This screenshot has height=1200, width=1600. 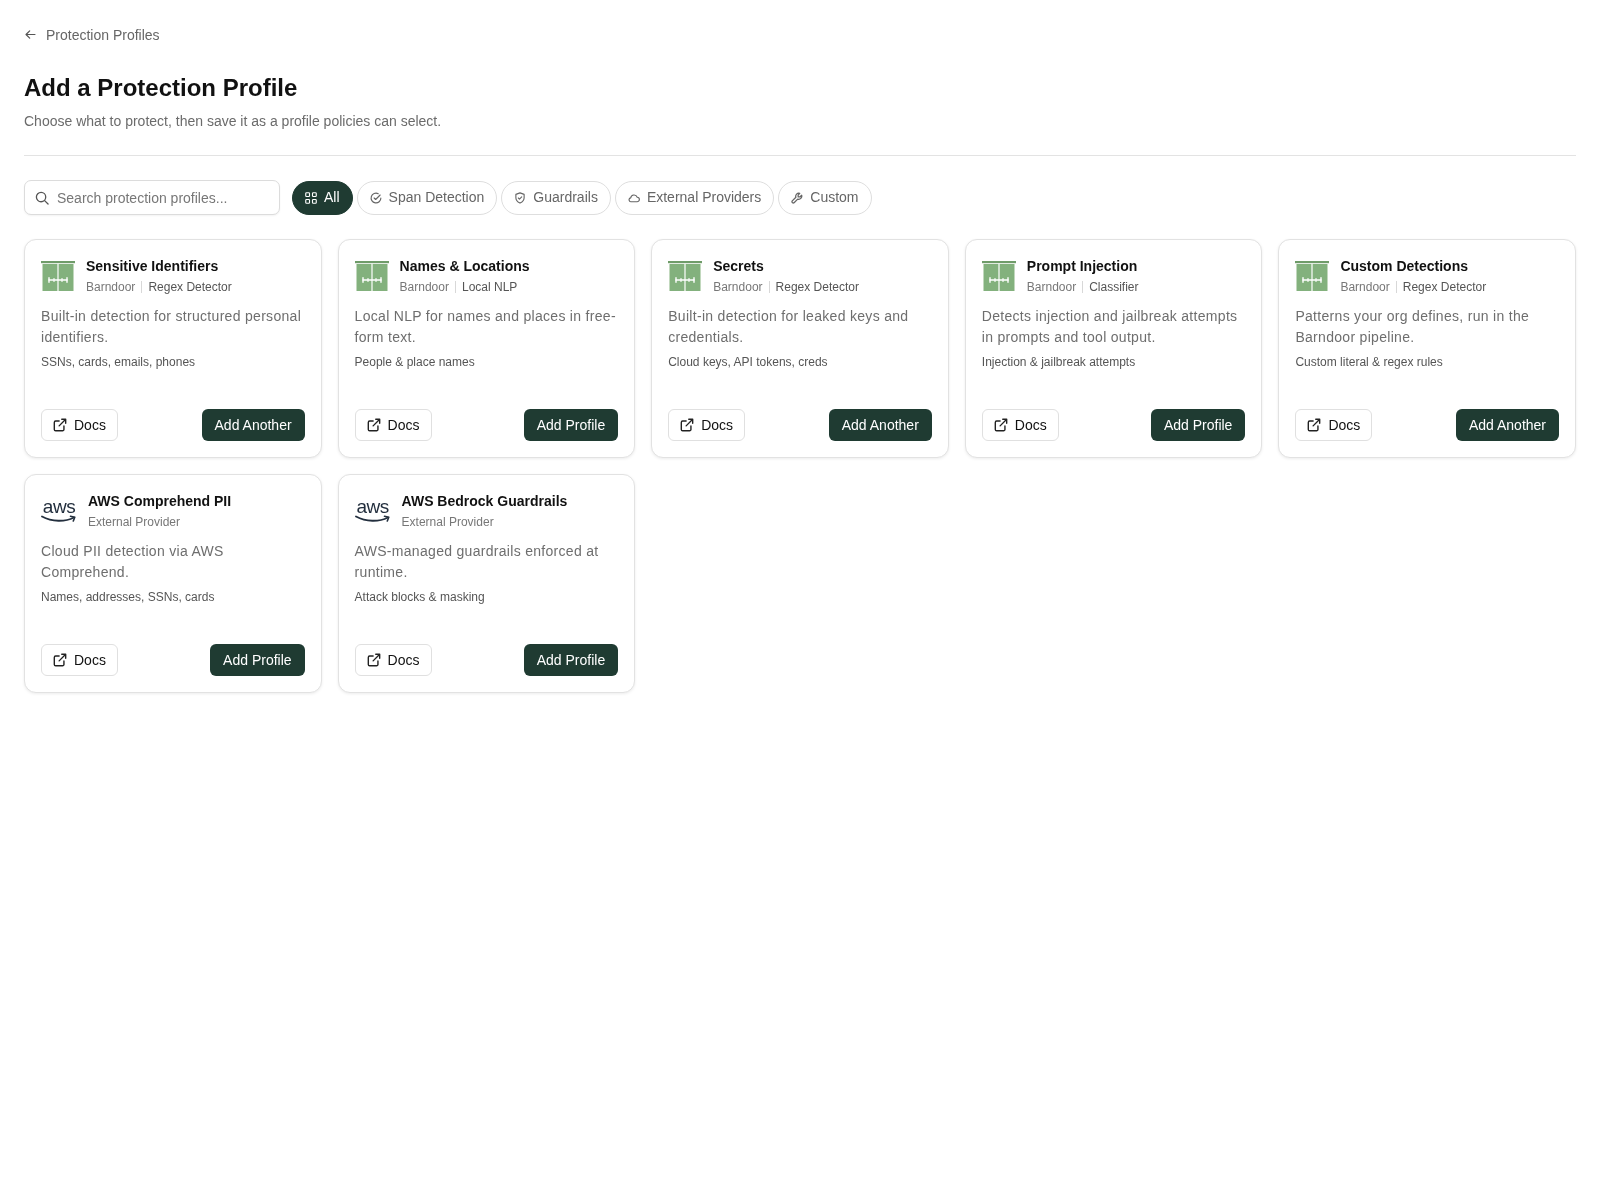 I want to click on cloud-icon, so click(x=633, y=197).